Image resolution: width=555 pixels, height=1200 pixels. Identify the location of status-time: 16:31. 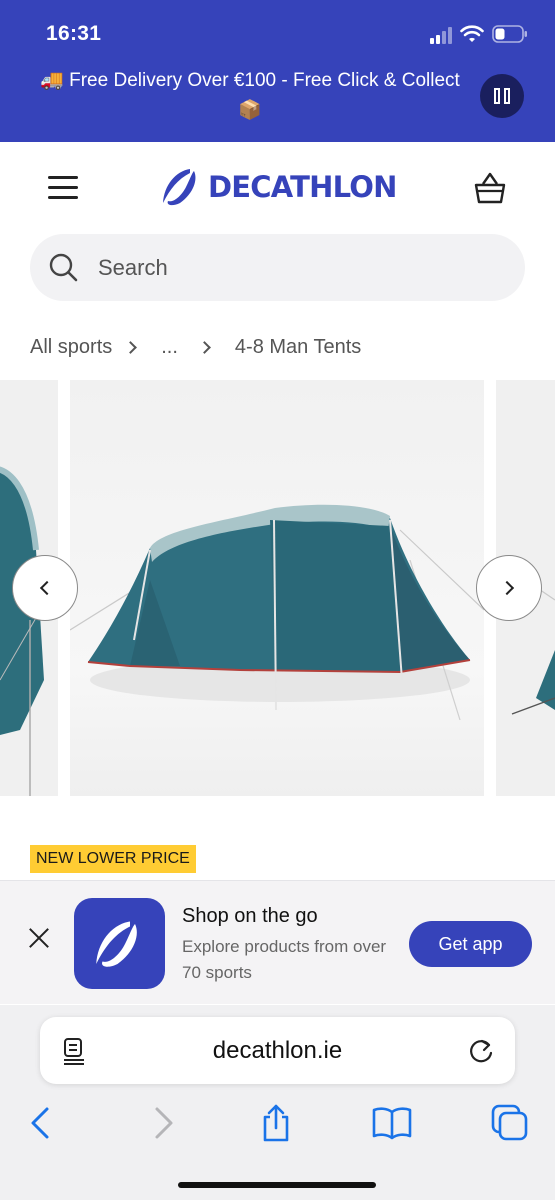
(74, 33).